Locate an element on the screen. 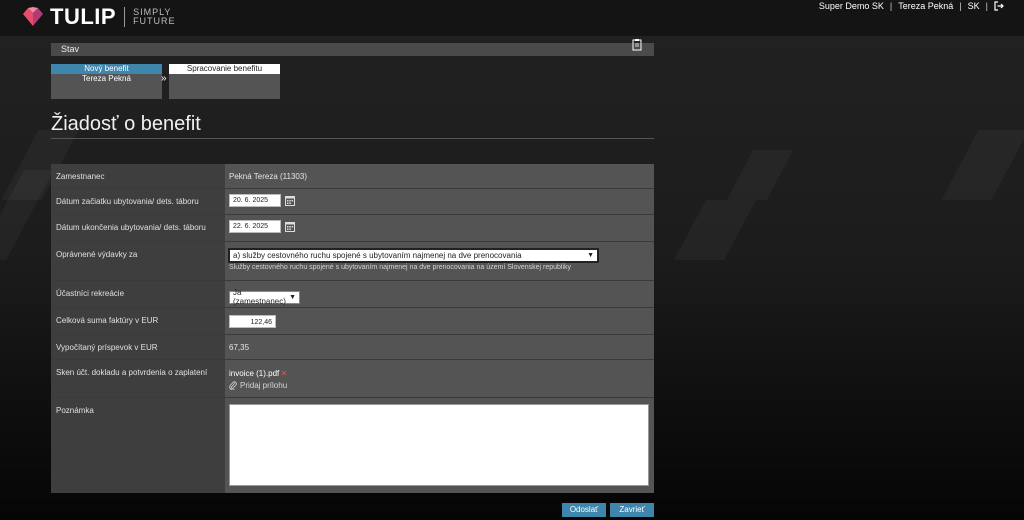 The height and width of the screenshot is (520, 1024). add-attachment-link: Pridaj prílohu is located at coordinates (439, 385).